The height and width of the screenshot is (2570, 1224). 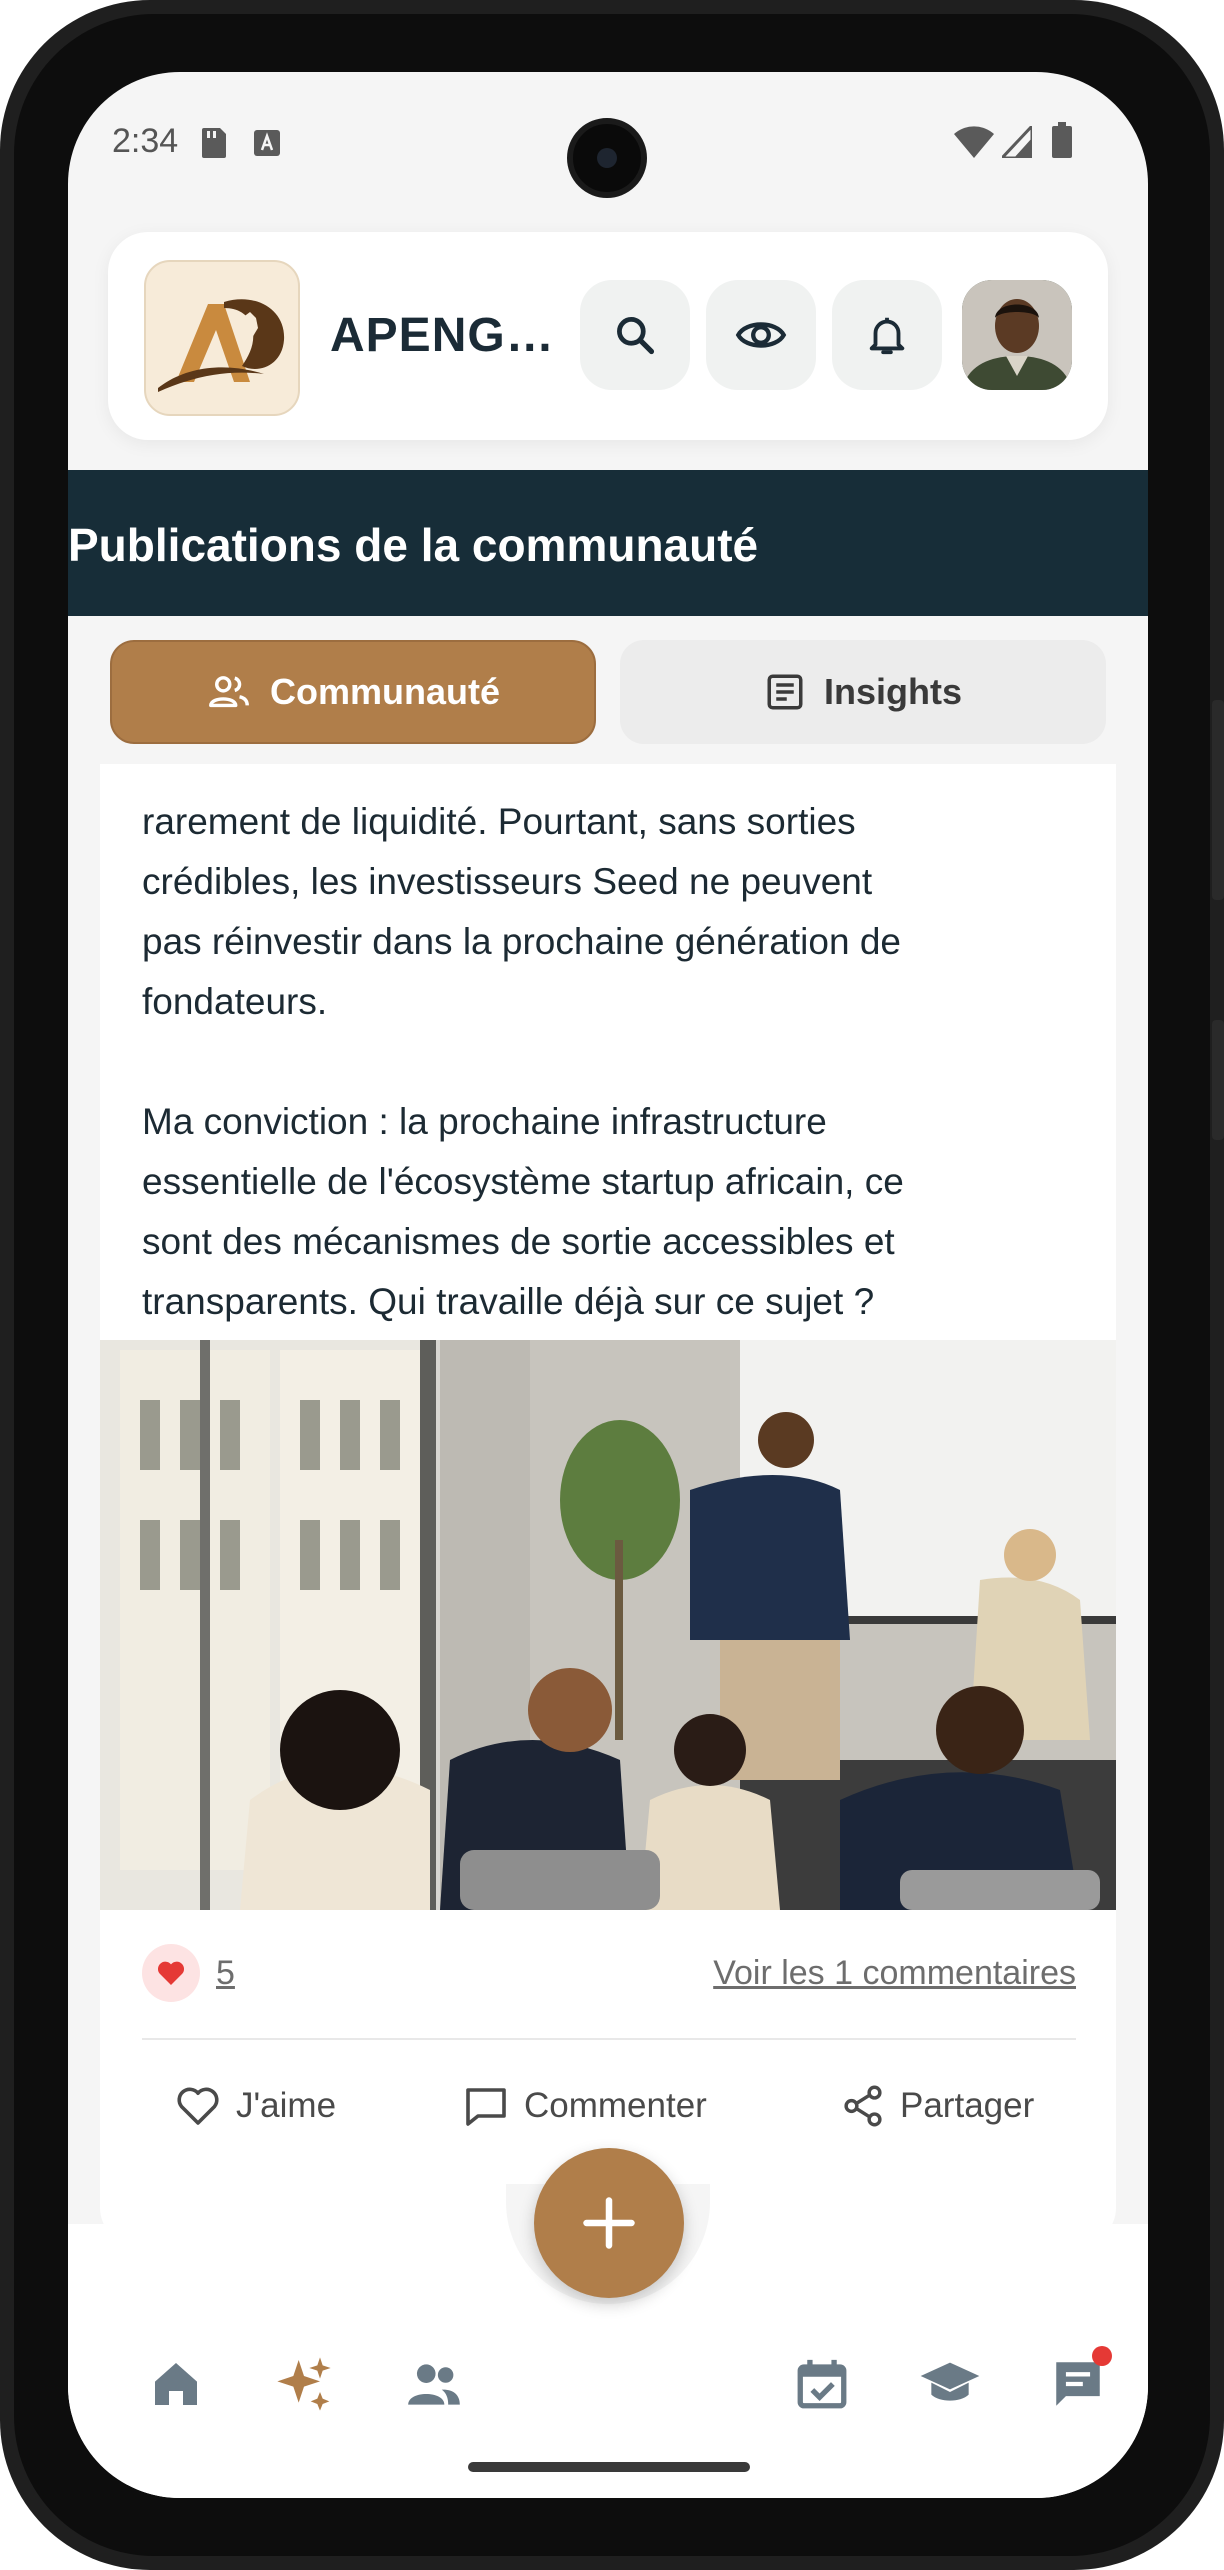 What do you see at coordinates (609, 1976) in the screenshot?
I see `post-stats: 5 Voir les 1 commentaires` at bounding box center [609, 1976].